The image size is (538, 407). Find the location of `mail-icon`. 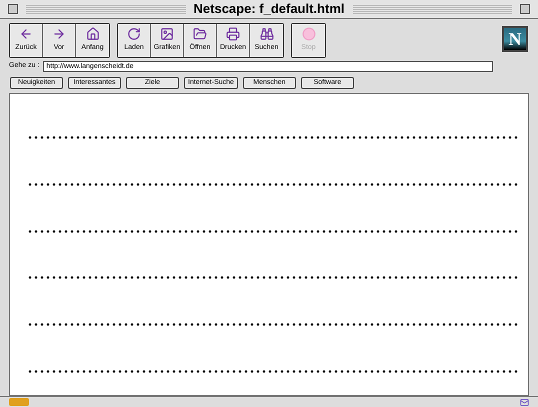

mail-icon is located at coordinates (524, 402).